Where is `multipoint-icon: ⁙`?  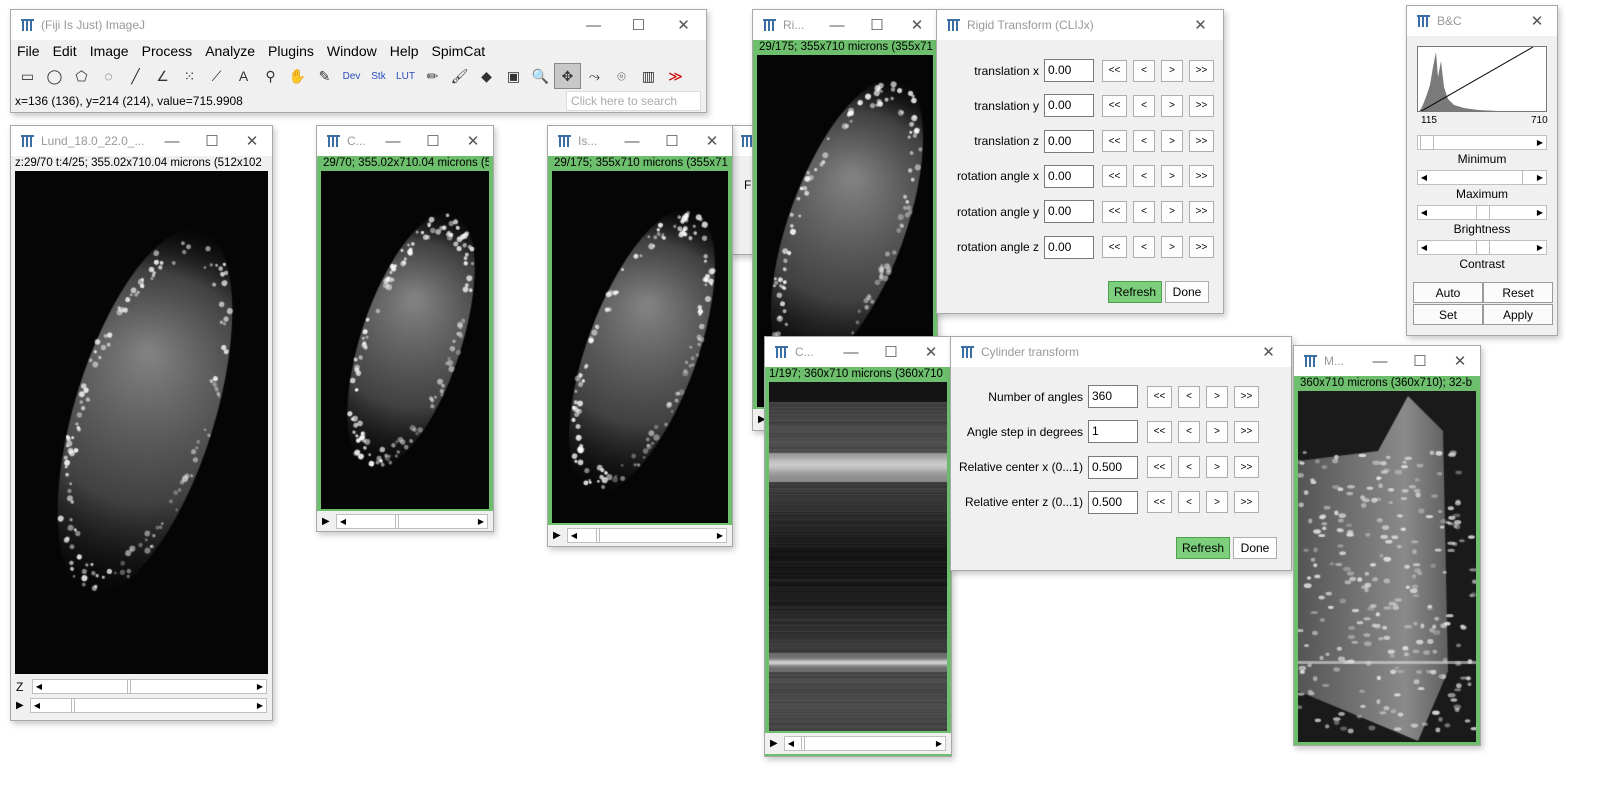 multipoint-icon: ⁙ is located at coordinates (189, 76).